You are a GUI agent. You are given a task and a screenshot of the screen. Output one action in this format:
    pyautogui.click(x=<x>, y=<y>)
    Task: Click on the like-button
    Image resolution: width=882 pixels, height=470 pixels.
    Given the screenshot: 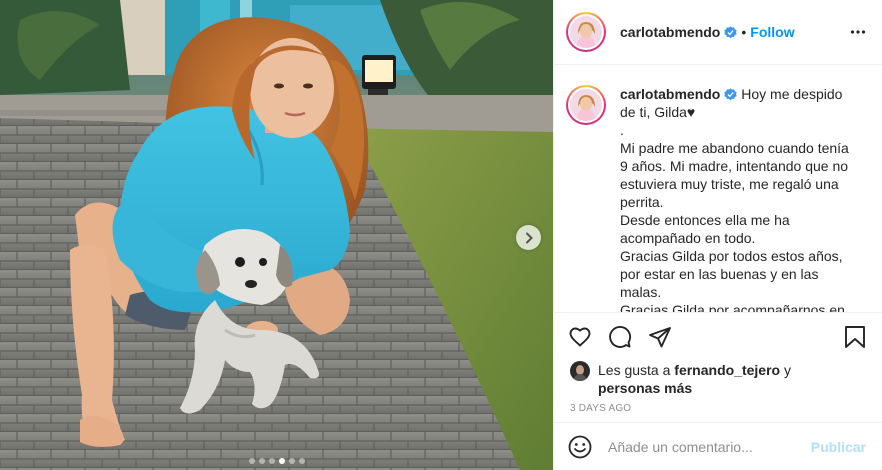 What is the action you would take?
    pyautogui.click(x=588, y=337)
    